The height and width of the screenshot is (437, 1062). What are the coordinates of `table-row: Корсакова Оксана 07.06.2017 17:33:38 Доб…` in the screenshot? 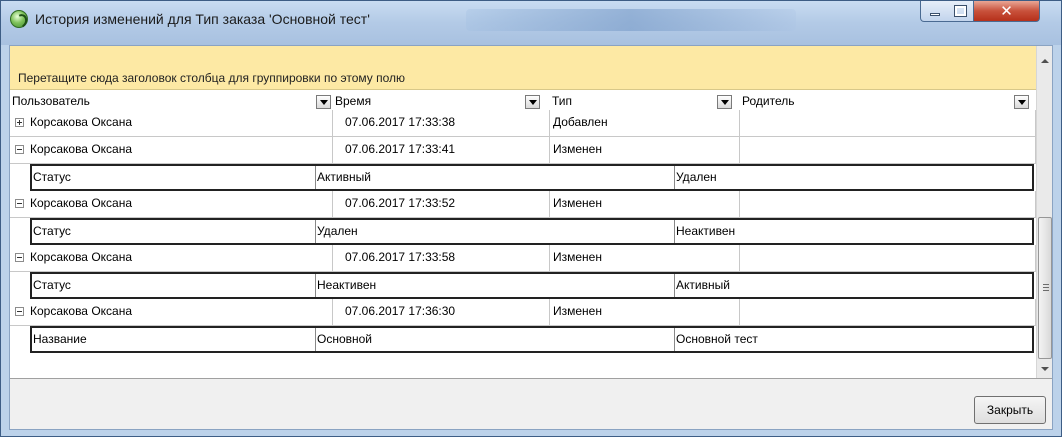 It's located at (523, 123).